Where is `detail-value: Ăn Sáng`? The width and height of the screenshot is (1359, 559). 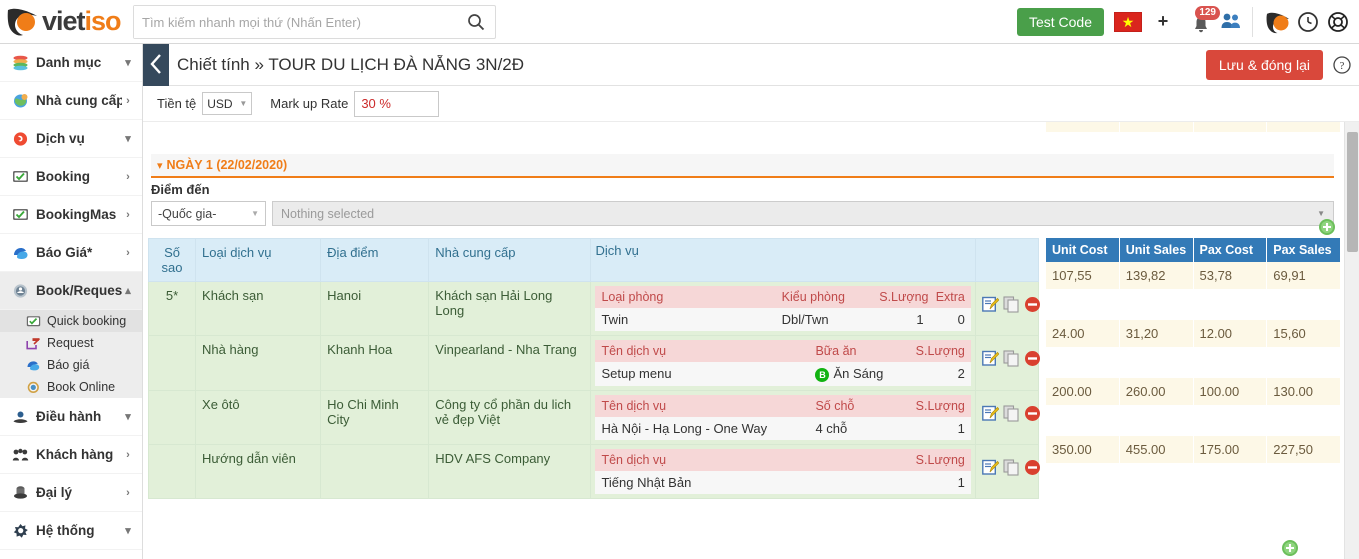
detail-value: Ăn Sáng is located at coordinates (858, 373).